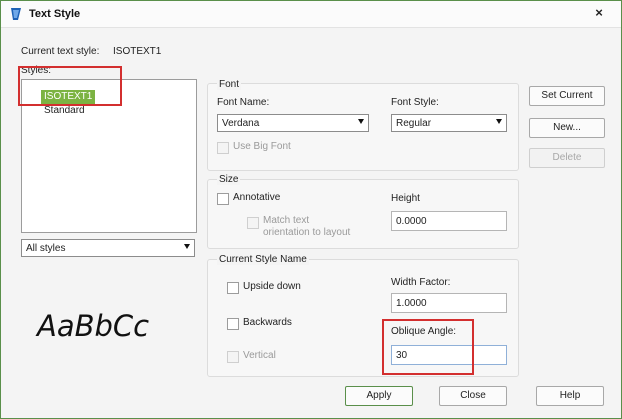  I want to click on use-big-font-checkbox, so click(223, 148).